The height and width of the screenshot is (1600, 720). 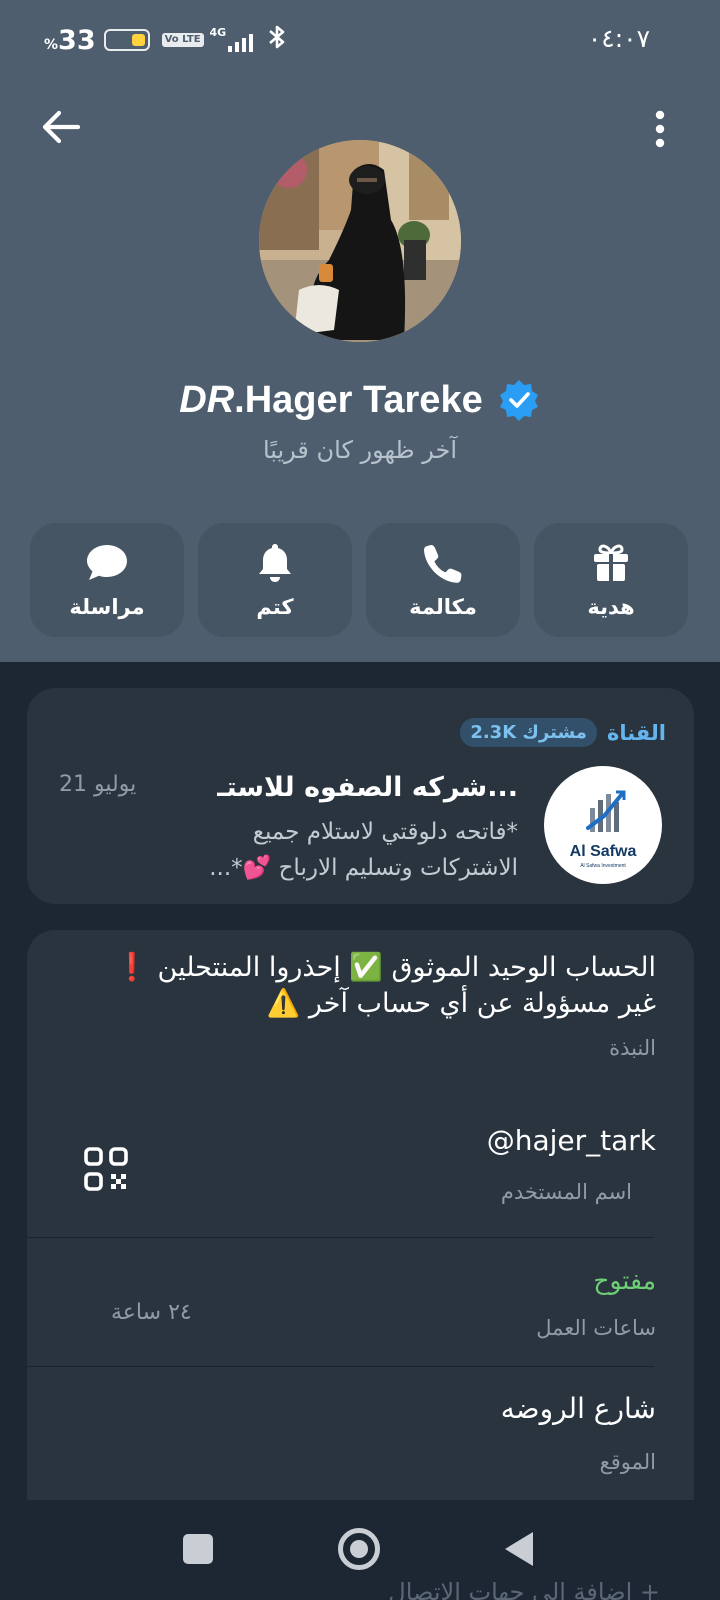 What do you see at coordinates (234, 39) in the screenshot?
I see `signal-icon: 4G` at bounding box center [234, 39].